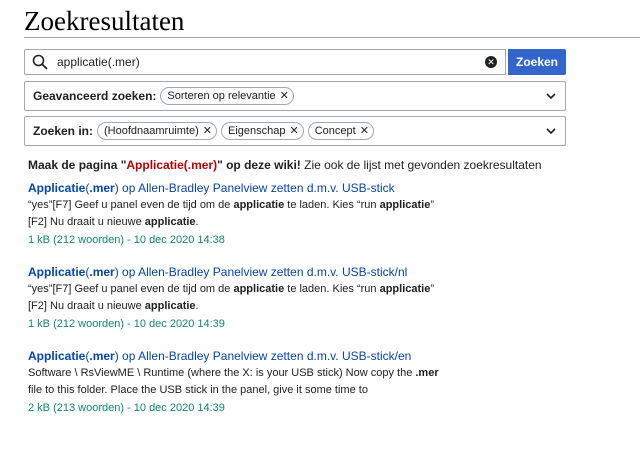 The height and width of the screenshot is (455, 640). I want to click on namespace-chip-main: (Hoofdnaamruimte) ✕, so click(157, 131).